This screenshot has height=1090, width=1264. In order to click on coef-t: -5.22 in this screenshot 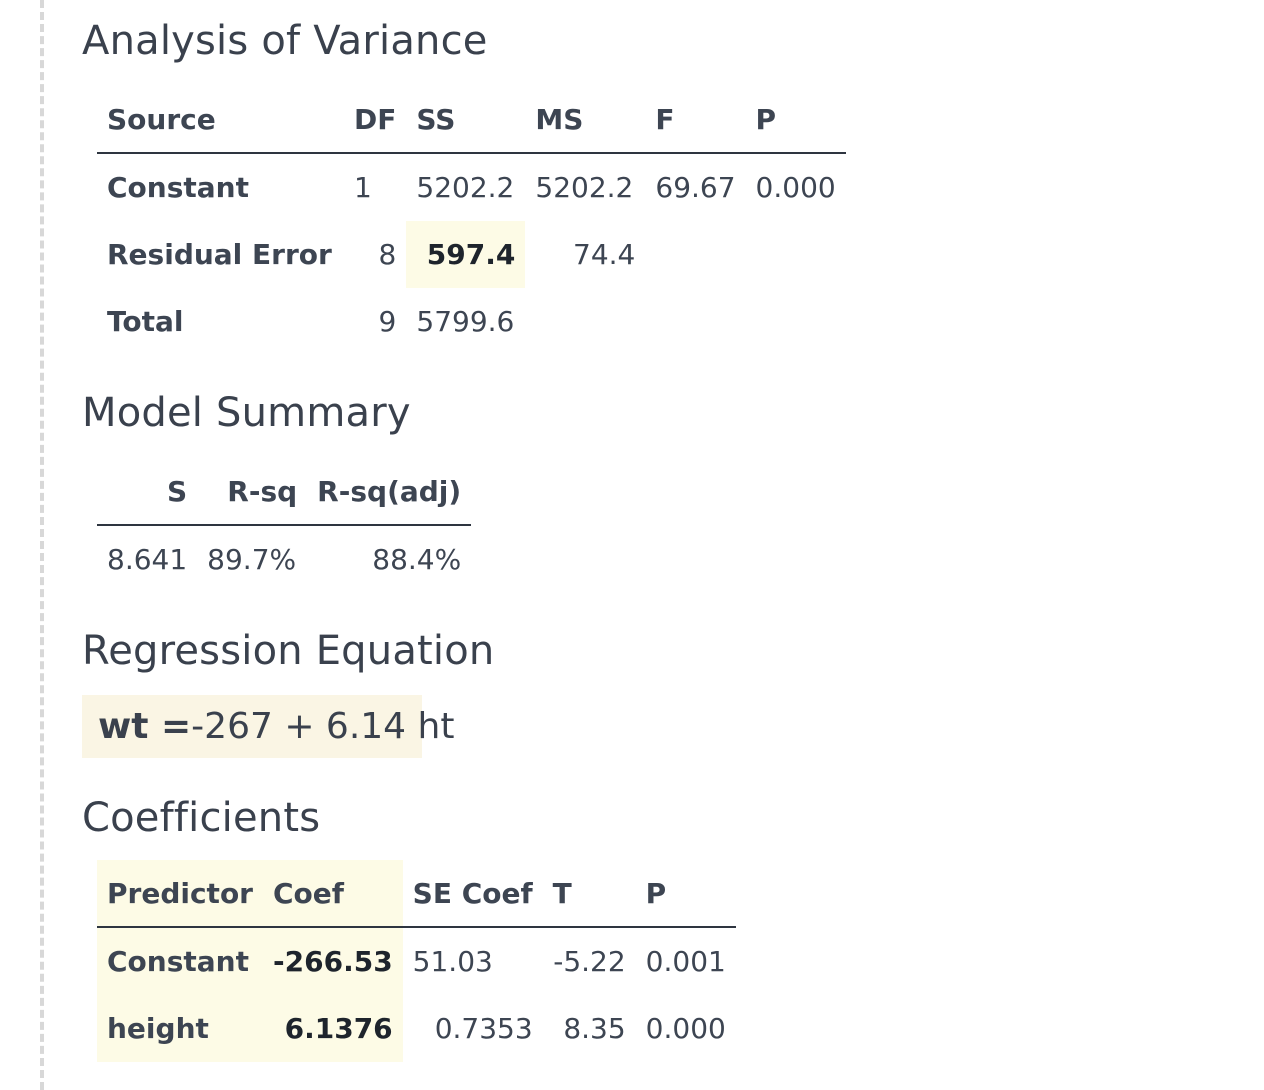, I will do `click(589, 961)`.